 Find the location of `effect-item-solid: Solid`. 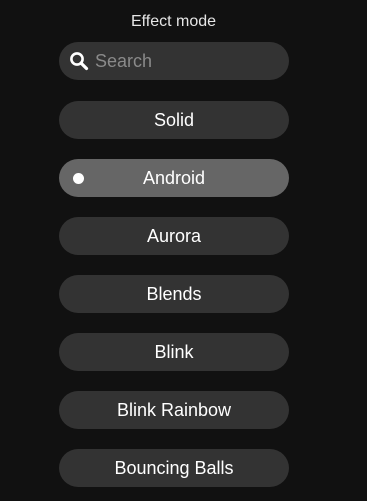

effect-item-solid: Solid is located at coordinates (174, 120).